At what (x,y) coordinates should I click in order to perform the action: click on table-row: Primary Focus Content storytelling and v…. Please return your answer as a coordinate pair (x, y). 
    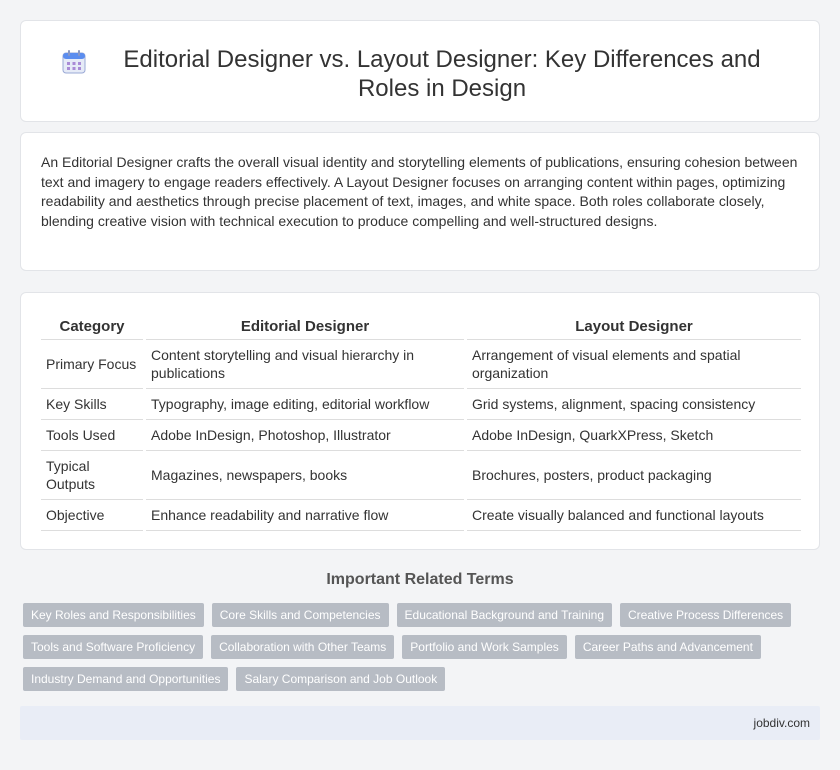
    Looking at the image, I should click on (421, 364).